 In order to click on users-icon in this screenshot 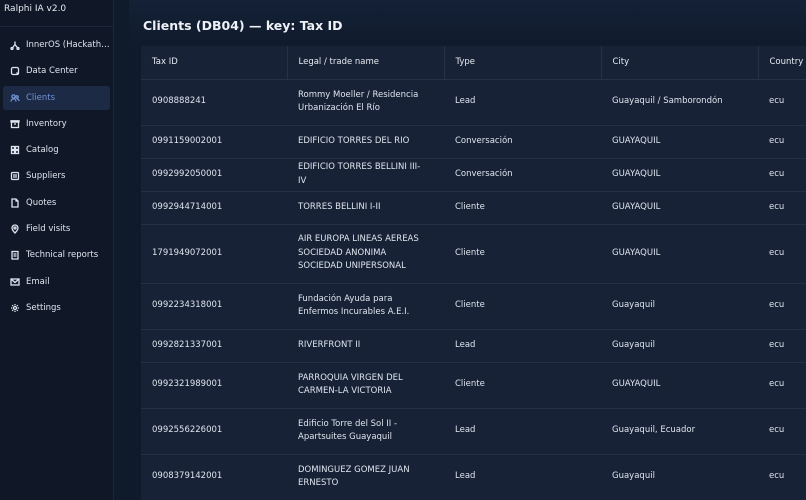, I will do `click(15, 98)`.